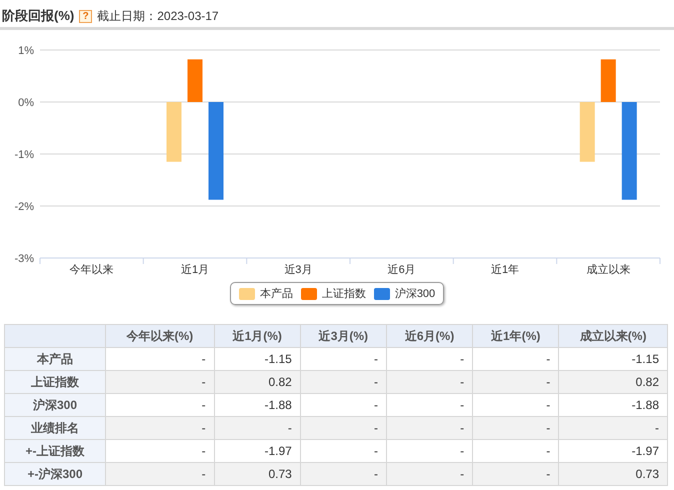 This screenshot has width=674, height=490. What do you see at coordinates (92, 270) in the screenshot?
I see `axis-label: 今年以来` at bounding box center [92, 270].